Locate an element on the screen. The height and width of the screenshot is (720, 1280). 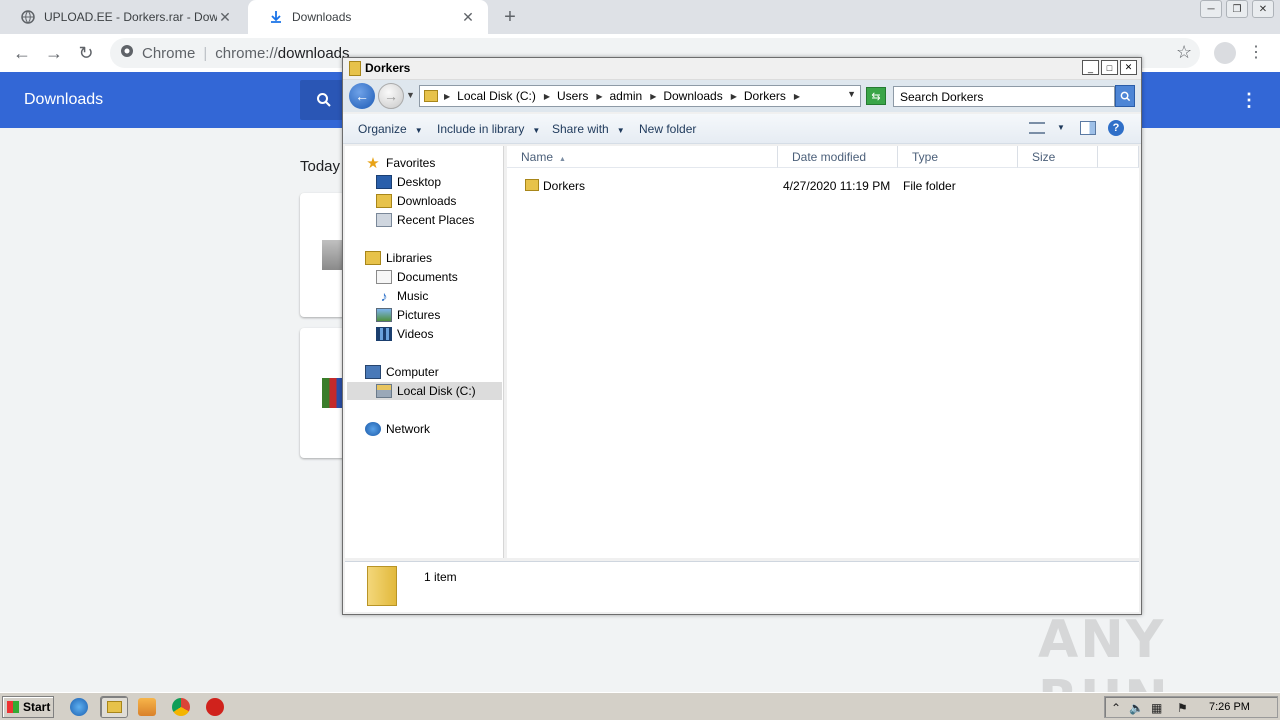
organize-label: Organize is located at coordinates (382, 129).